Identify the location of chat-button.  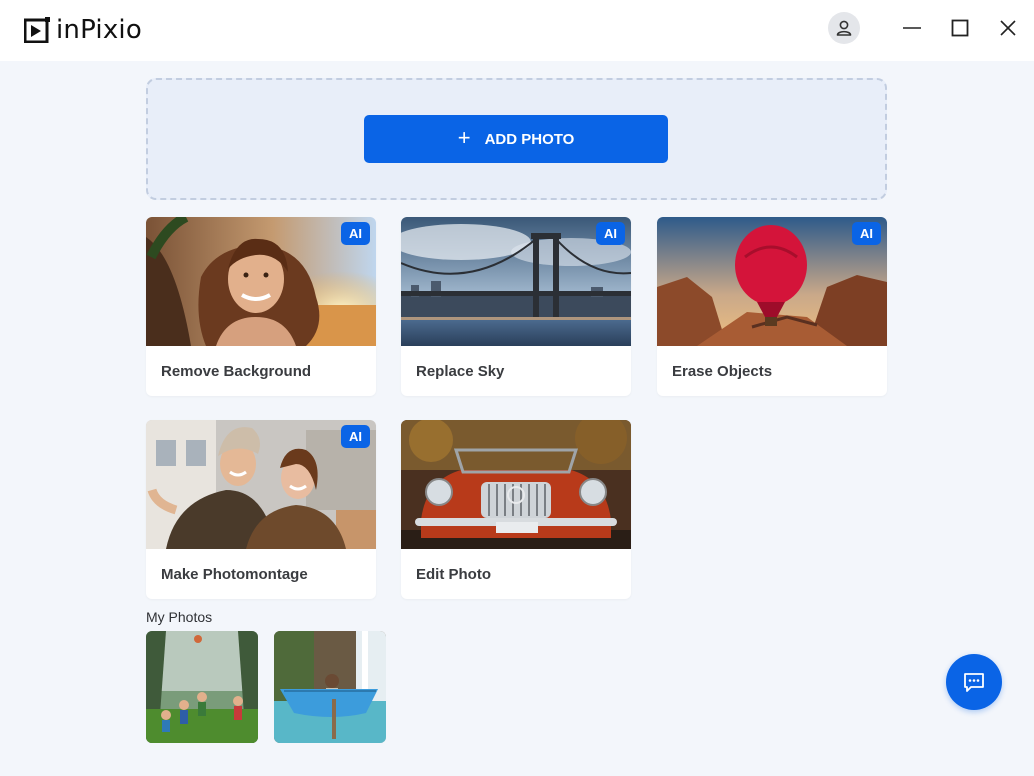
(974, 682).